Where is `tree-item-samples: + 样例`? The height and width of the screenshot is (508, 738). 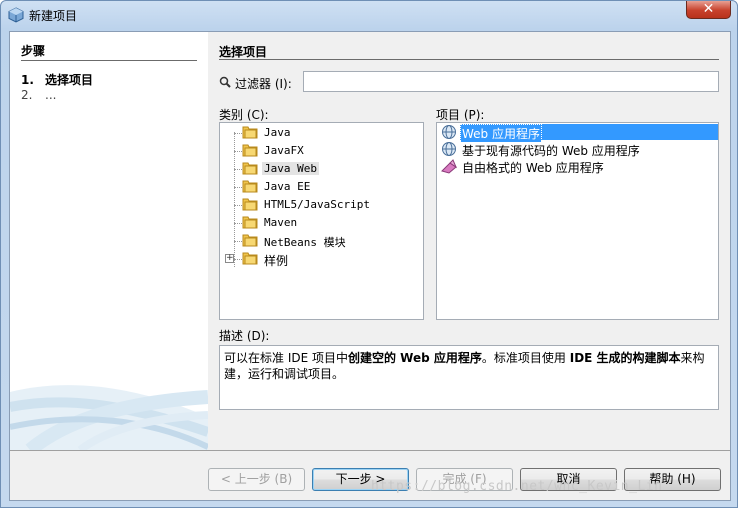
tree-item-samples: + 样例 is located at coordinates (320, 259).